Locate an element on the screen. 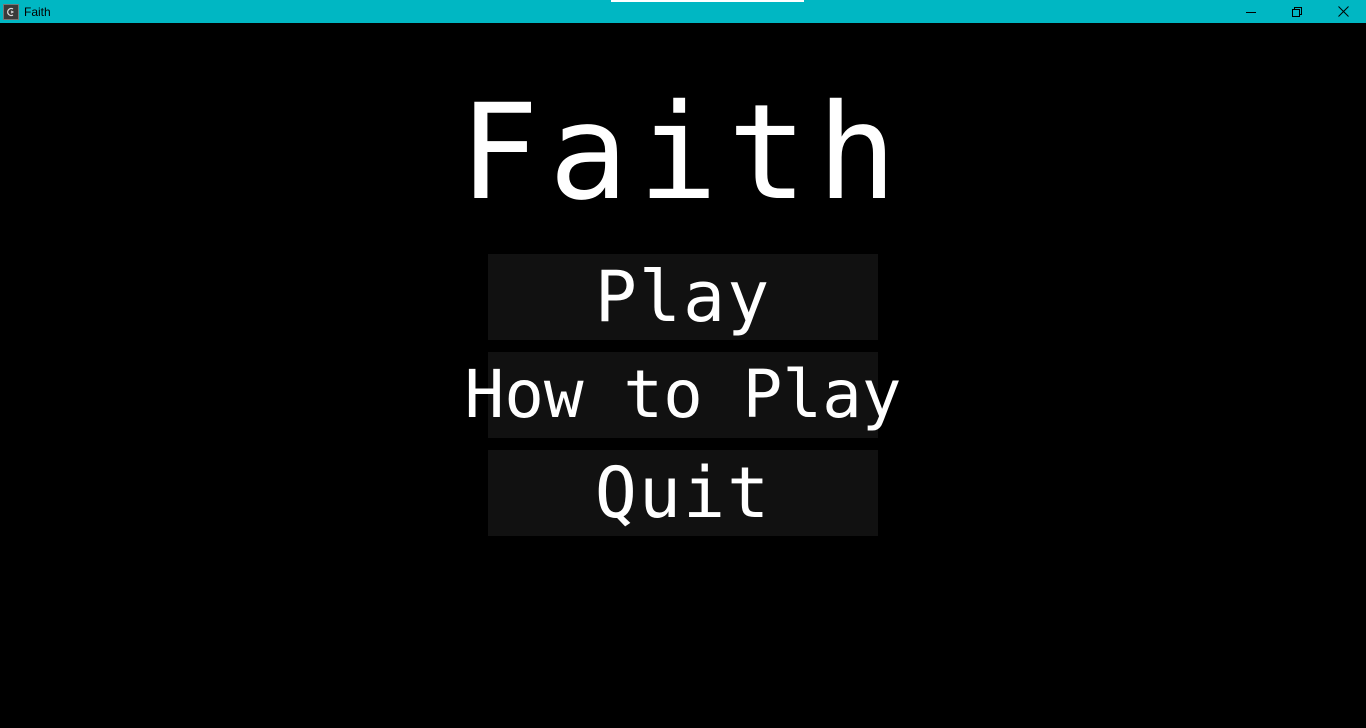  minimize-button is located at coordinates (1251, 11).